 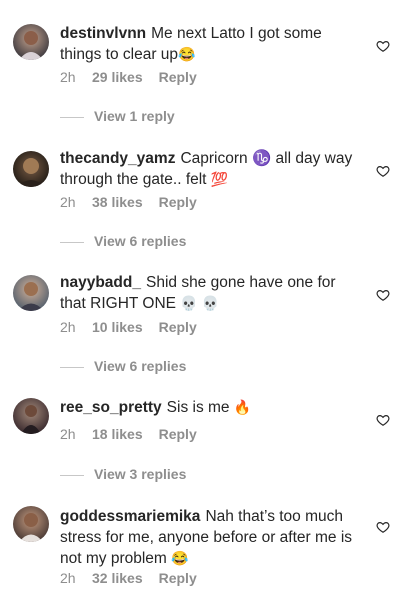 I want to click on comment-username: ree_so_pretty, so click(x=111, y=407).